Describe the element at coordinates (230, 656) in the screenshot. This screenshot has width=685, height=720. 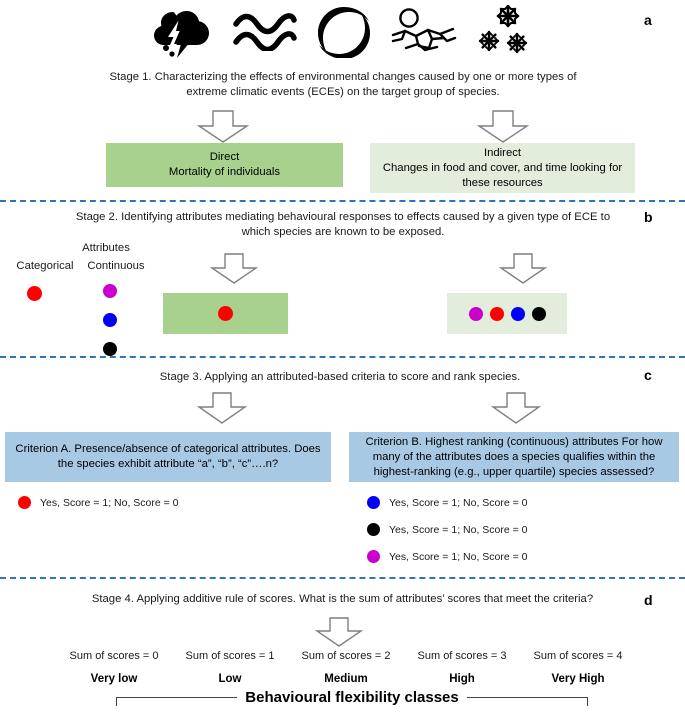
I see `sum-label: Sum of scores = 1` at that location.